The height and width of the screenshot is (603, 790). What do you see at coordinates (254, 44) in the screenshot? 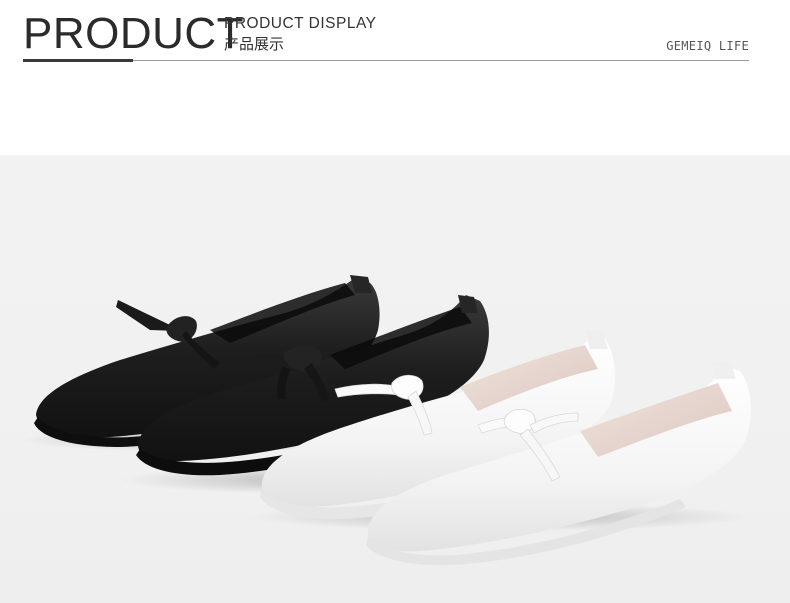
I see `section-subtitle-chinese: 产品展示` at bounding box center [254, 44].